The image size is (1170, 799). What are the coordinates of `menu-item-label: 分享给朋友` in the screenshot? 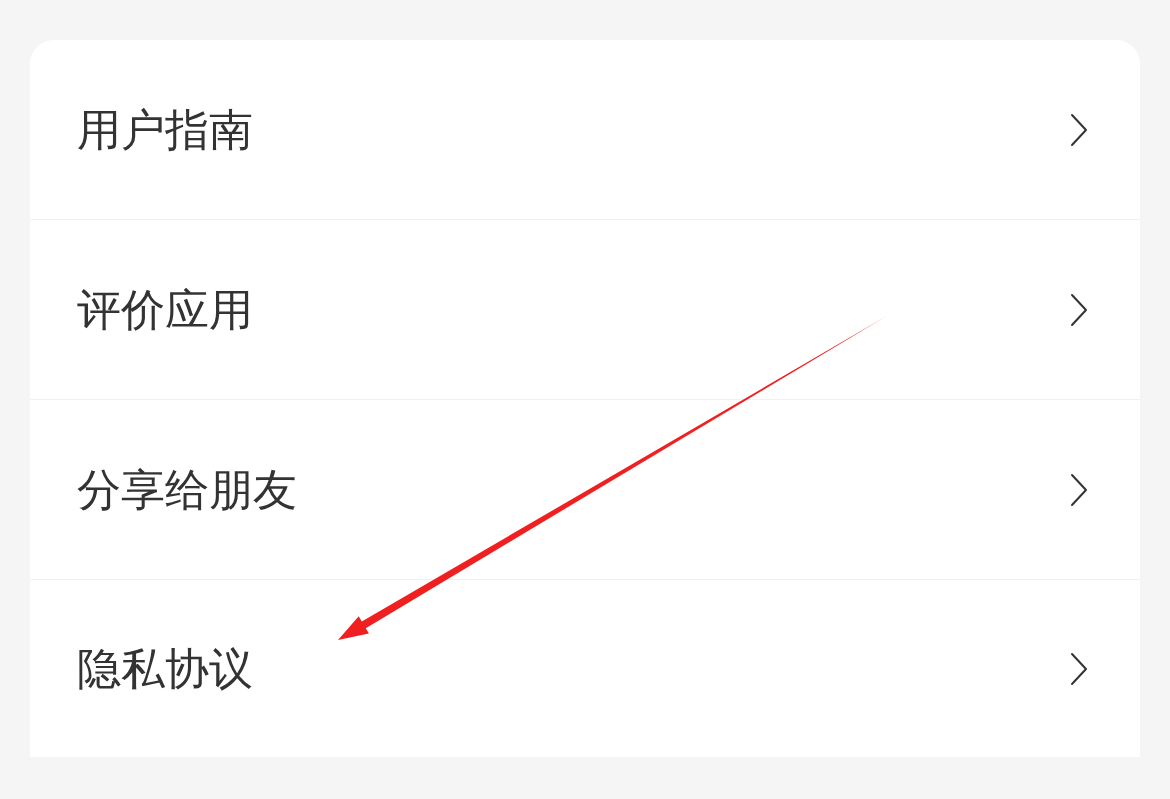 It's located at (187, 489).